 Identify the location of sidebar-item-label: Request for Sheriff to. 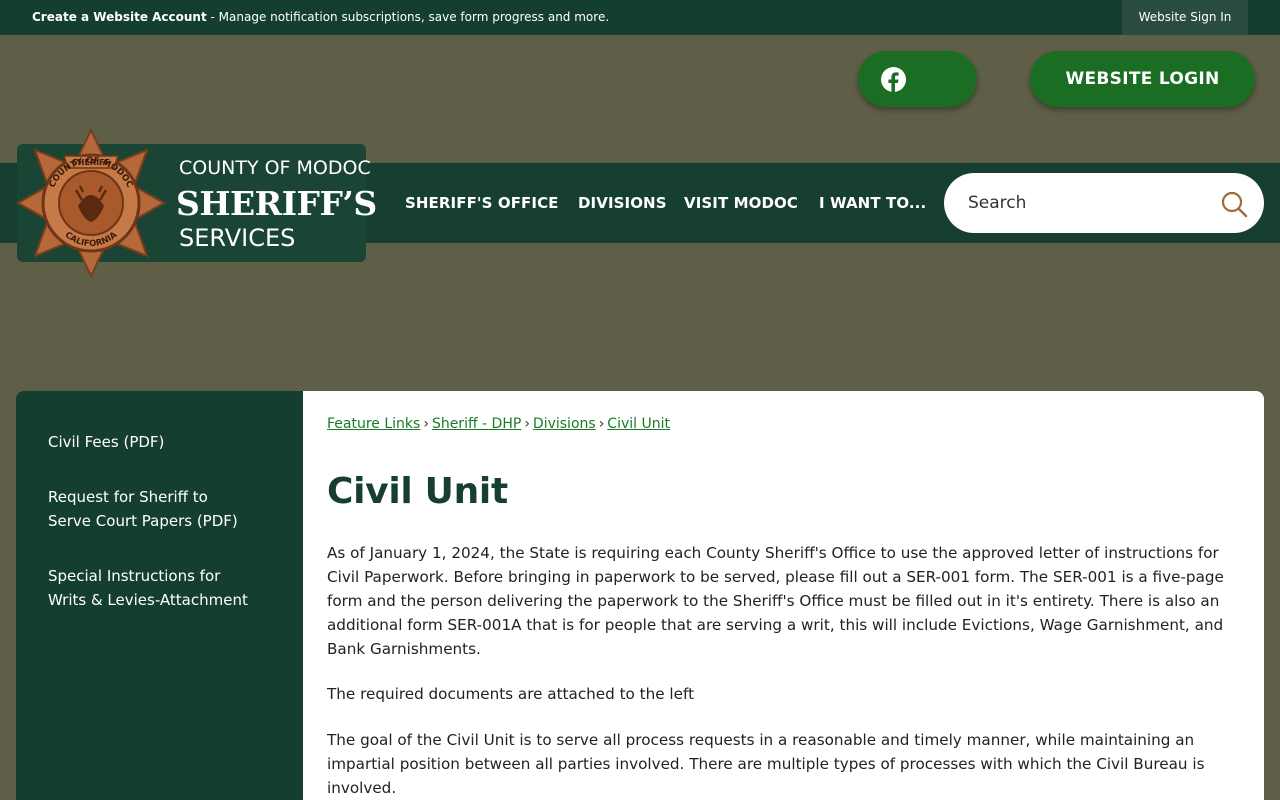
(128, 497).